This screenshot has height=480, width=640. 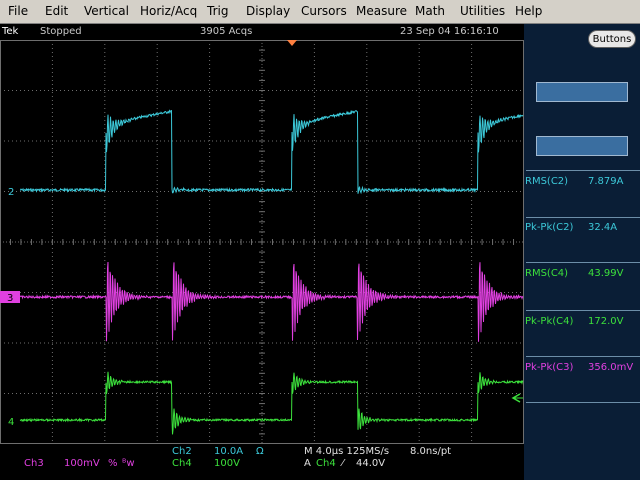 What do you see at coordinates (430, 11) in the screenshot?
I see `menu-math: Math` at bounding box center [430, 11].